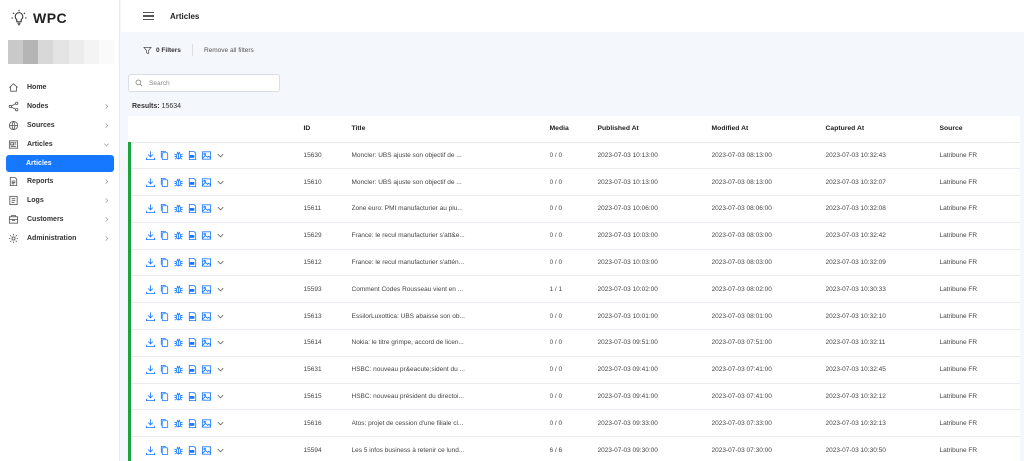 The height and width of the screenshot is (461, 1024). Describe the element at coordinates (327, 129) in the screenshot. I see `column-header-id: ID` at that location.